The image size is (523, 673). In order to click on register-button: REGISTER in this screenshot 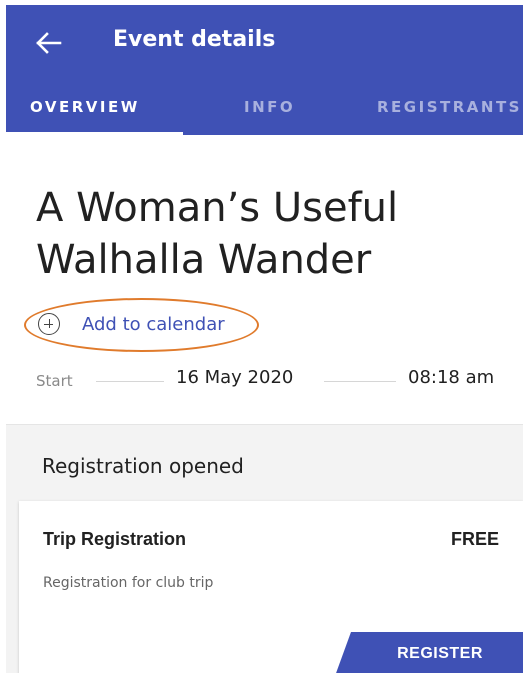, I will do `click(429, 652)`.